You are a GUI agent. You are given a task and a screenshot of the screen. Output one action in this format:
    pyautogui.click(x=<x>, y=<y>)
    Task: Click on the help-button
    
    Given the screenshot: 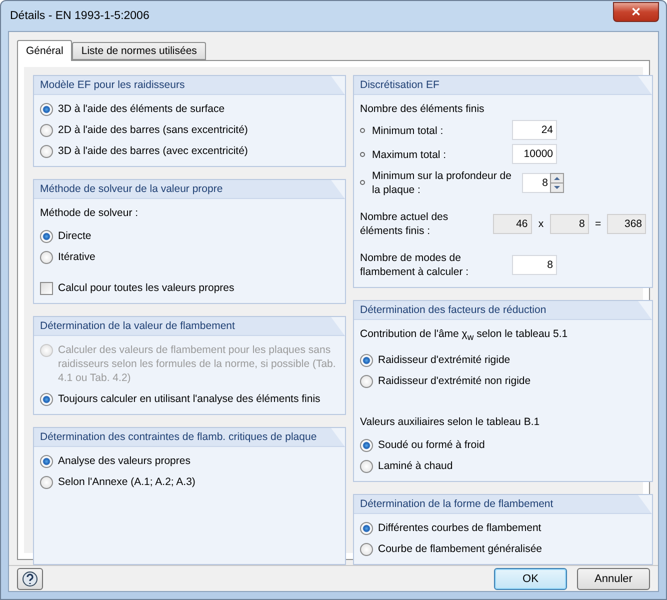 What is the action you would take?
    pyautogui.click(x=30, y=579)
    